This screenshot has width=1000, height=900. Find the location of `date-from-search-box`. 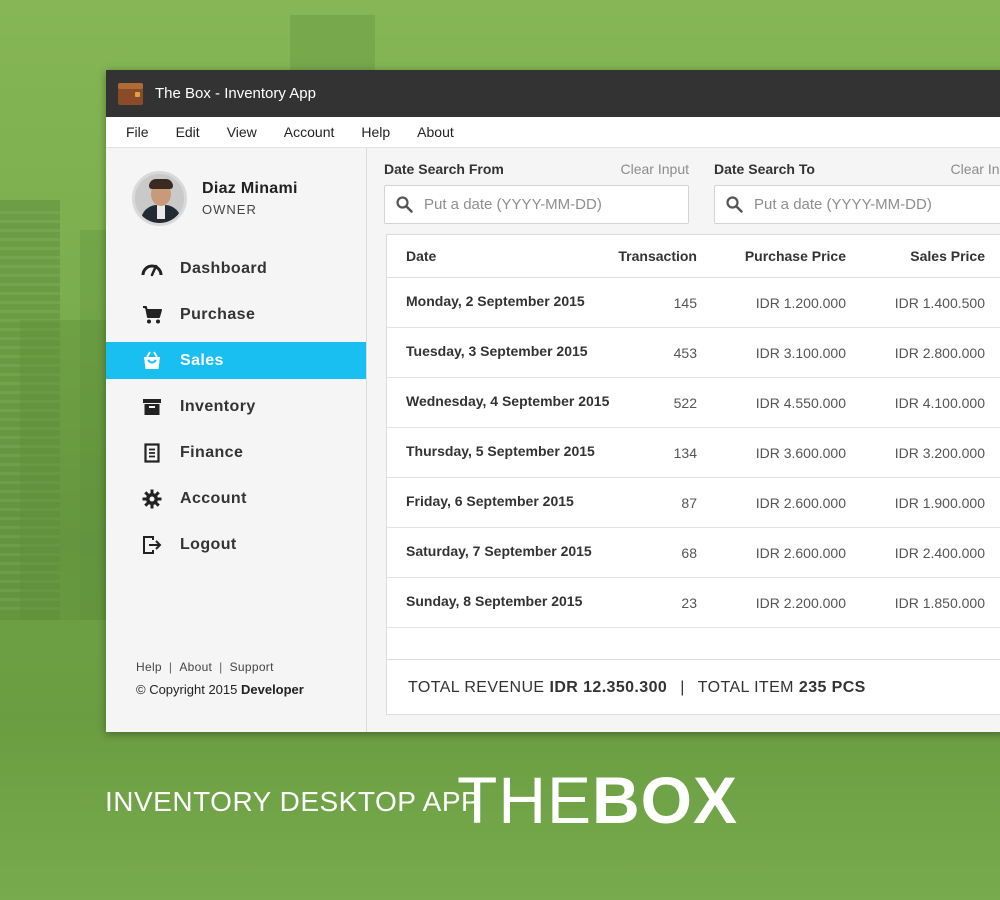

date-from-search-box is located at coordinates (536, 204).